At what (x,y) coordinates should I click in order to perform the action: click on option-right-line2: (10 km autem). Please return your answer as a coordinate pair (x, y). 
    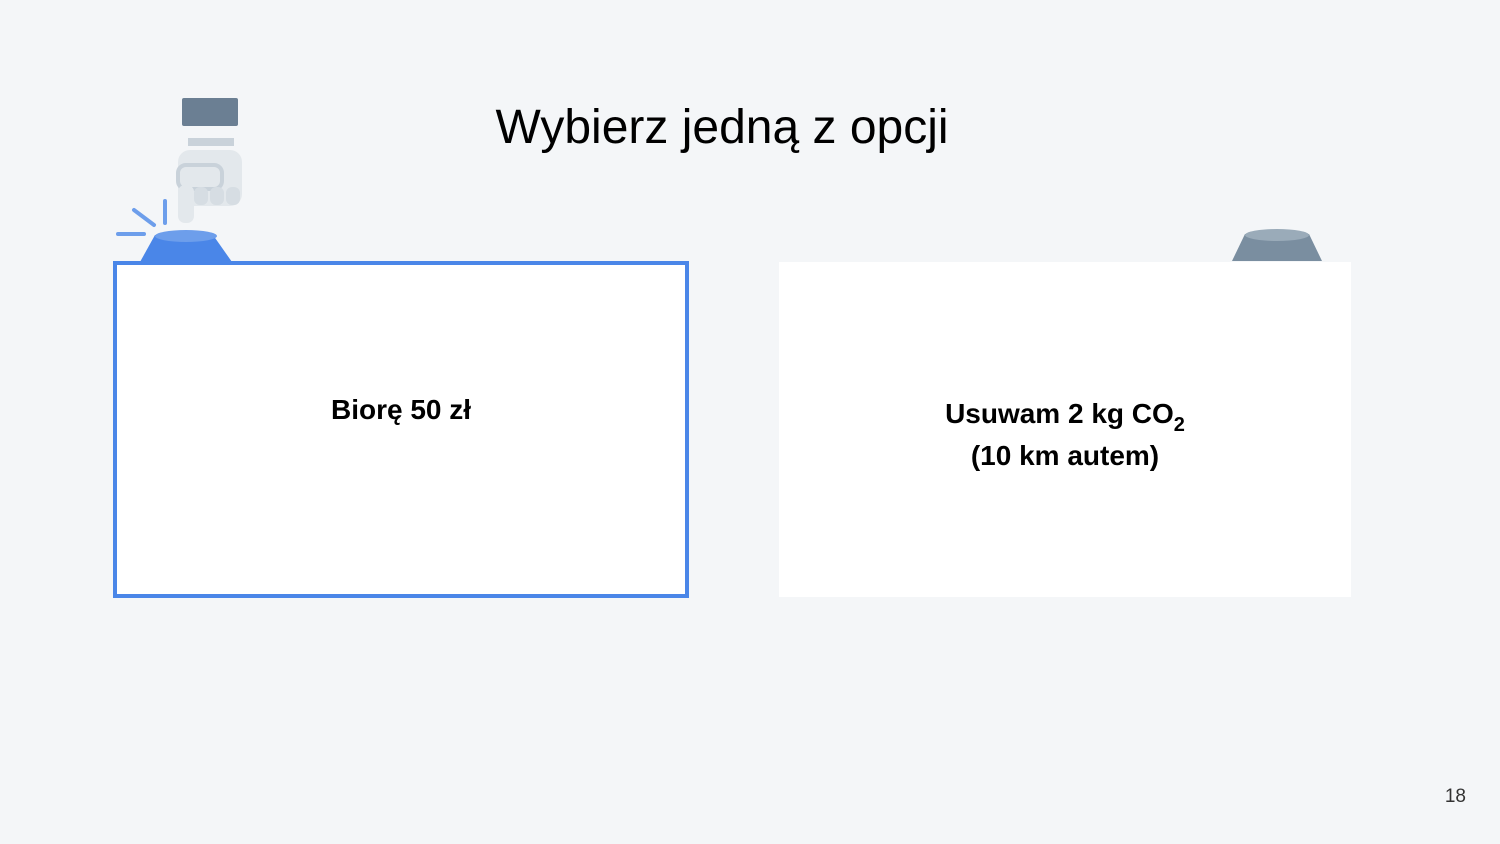
    Looking at the image, I should click on (1065, 455).